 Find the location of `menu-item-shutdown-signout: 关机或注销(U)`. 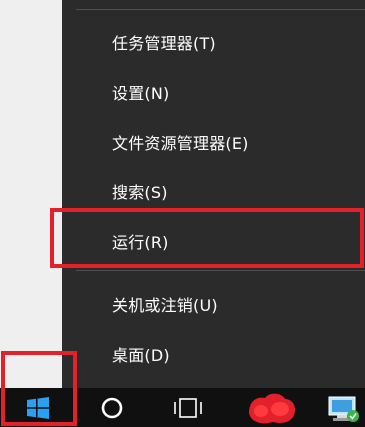

menu-item-shutdown-signout: 关机或注销(U) is located at coordinates (213, 304).